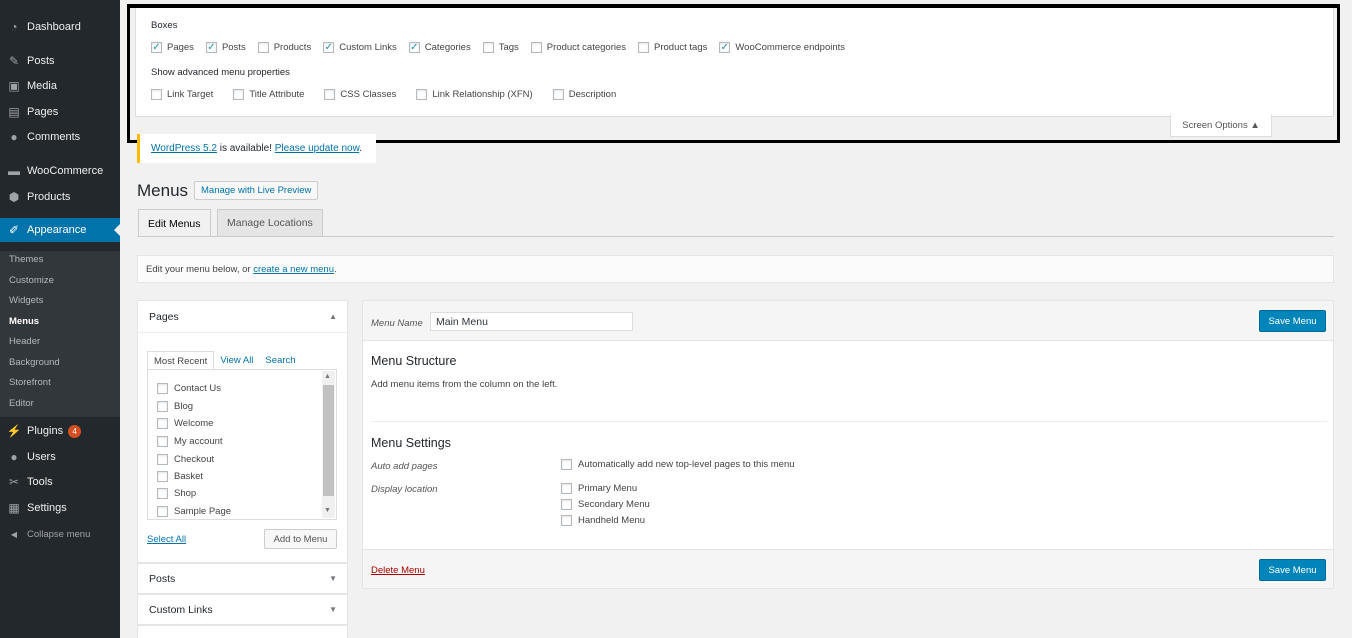  Describe the element at coordinates (317, 148) in the screenshot. I see `update-now-link: Please update now` at that location.